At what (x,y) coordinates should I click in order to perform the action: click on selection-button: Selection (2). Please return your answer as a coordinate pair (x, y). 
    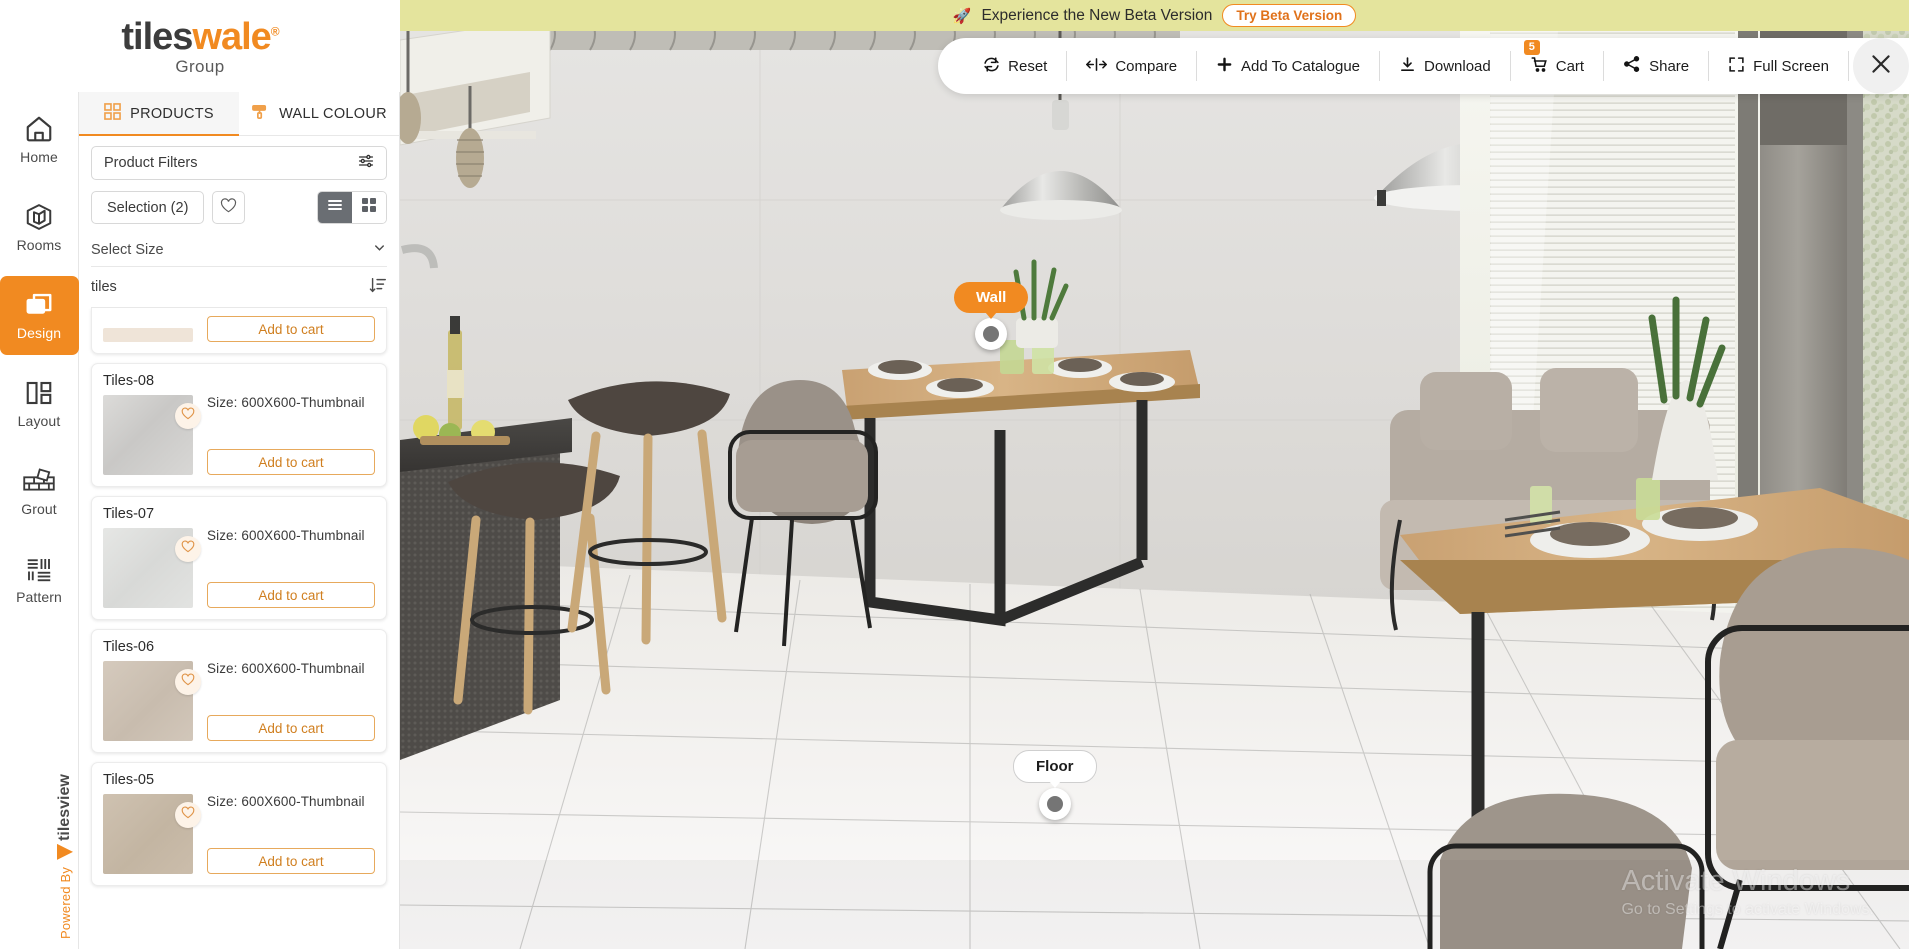
    Looking at the image, I should click on (148, 207).